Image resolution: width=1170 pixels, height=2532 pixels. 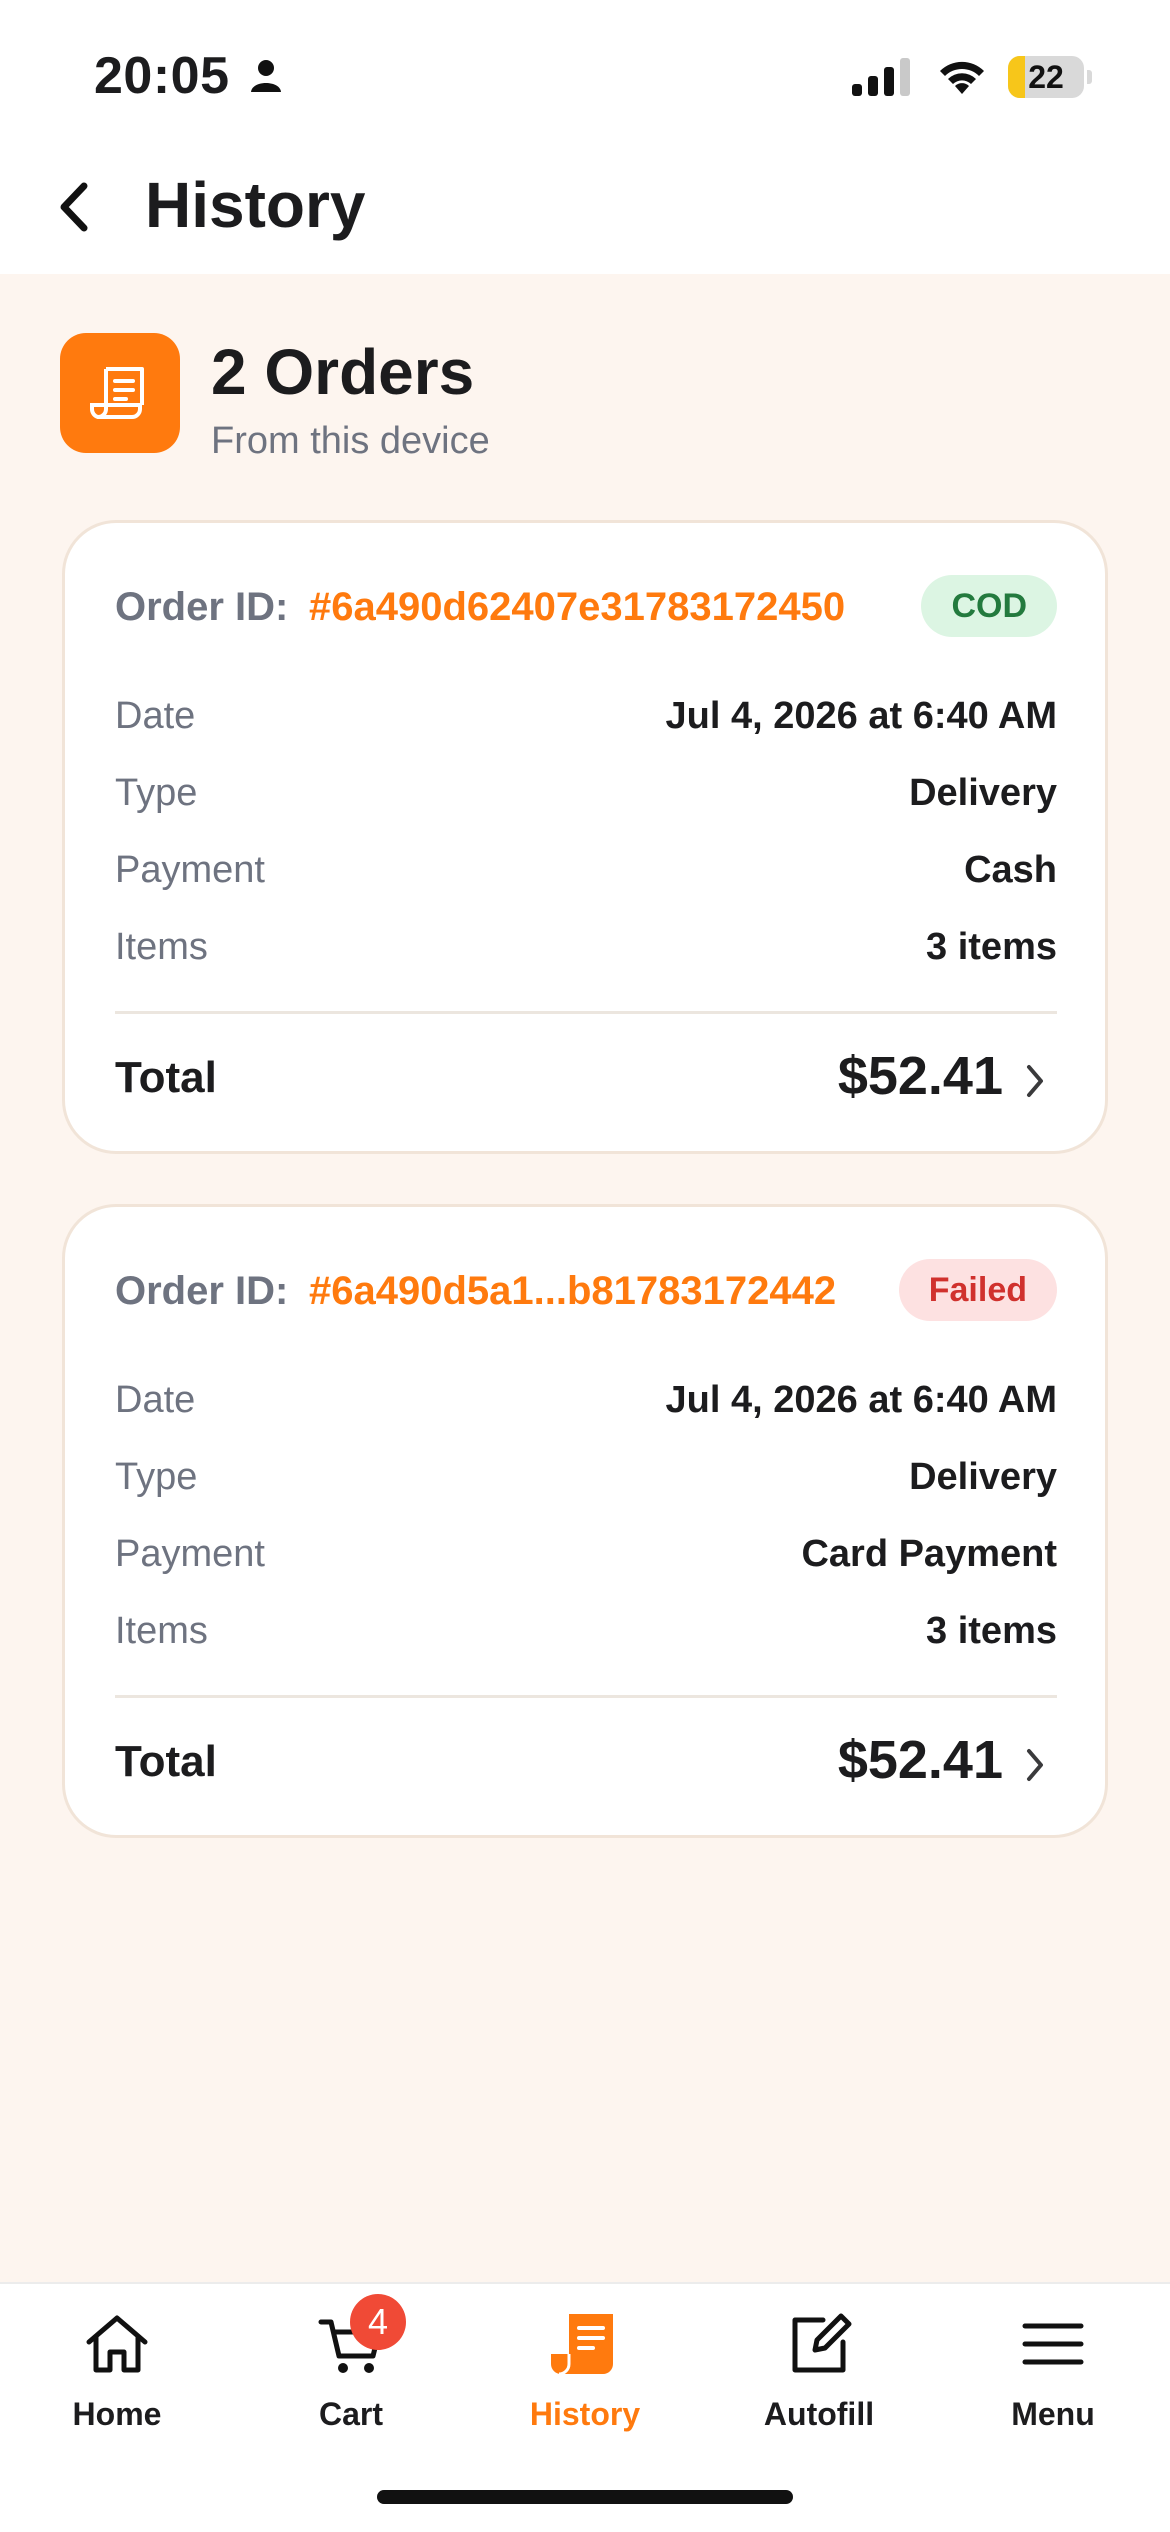 I want to click on tab-autofill: Autofill, so click(x=819, y=2369).